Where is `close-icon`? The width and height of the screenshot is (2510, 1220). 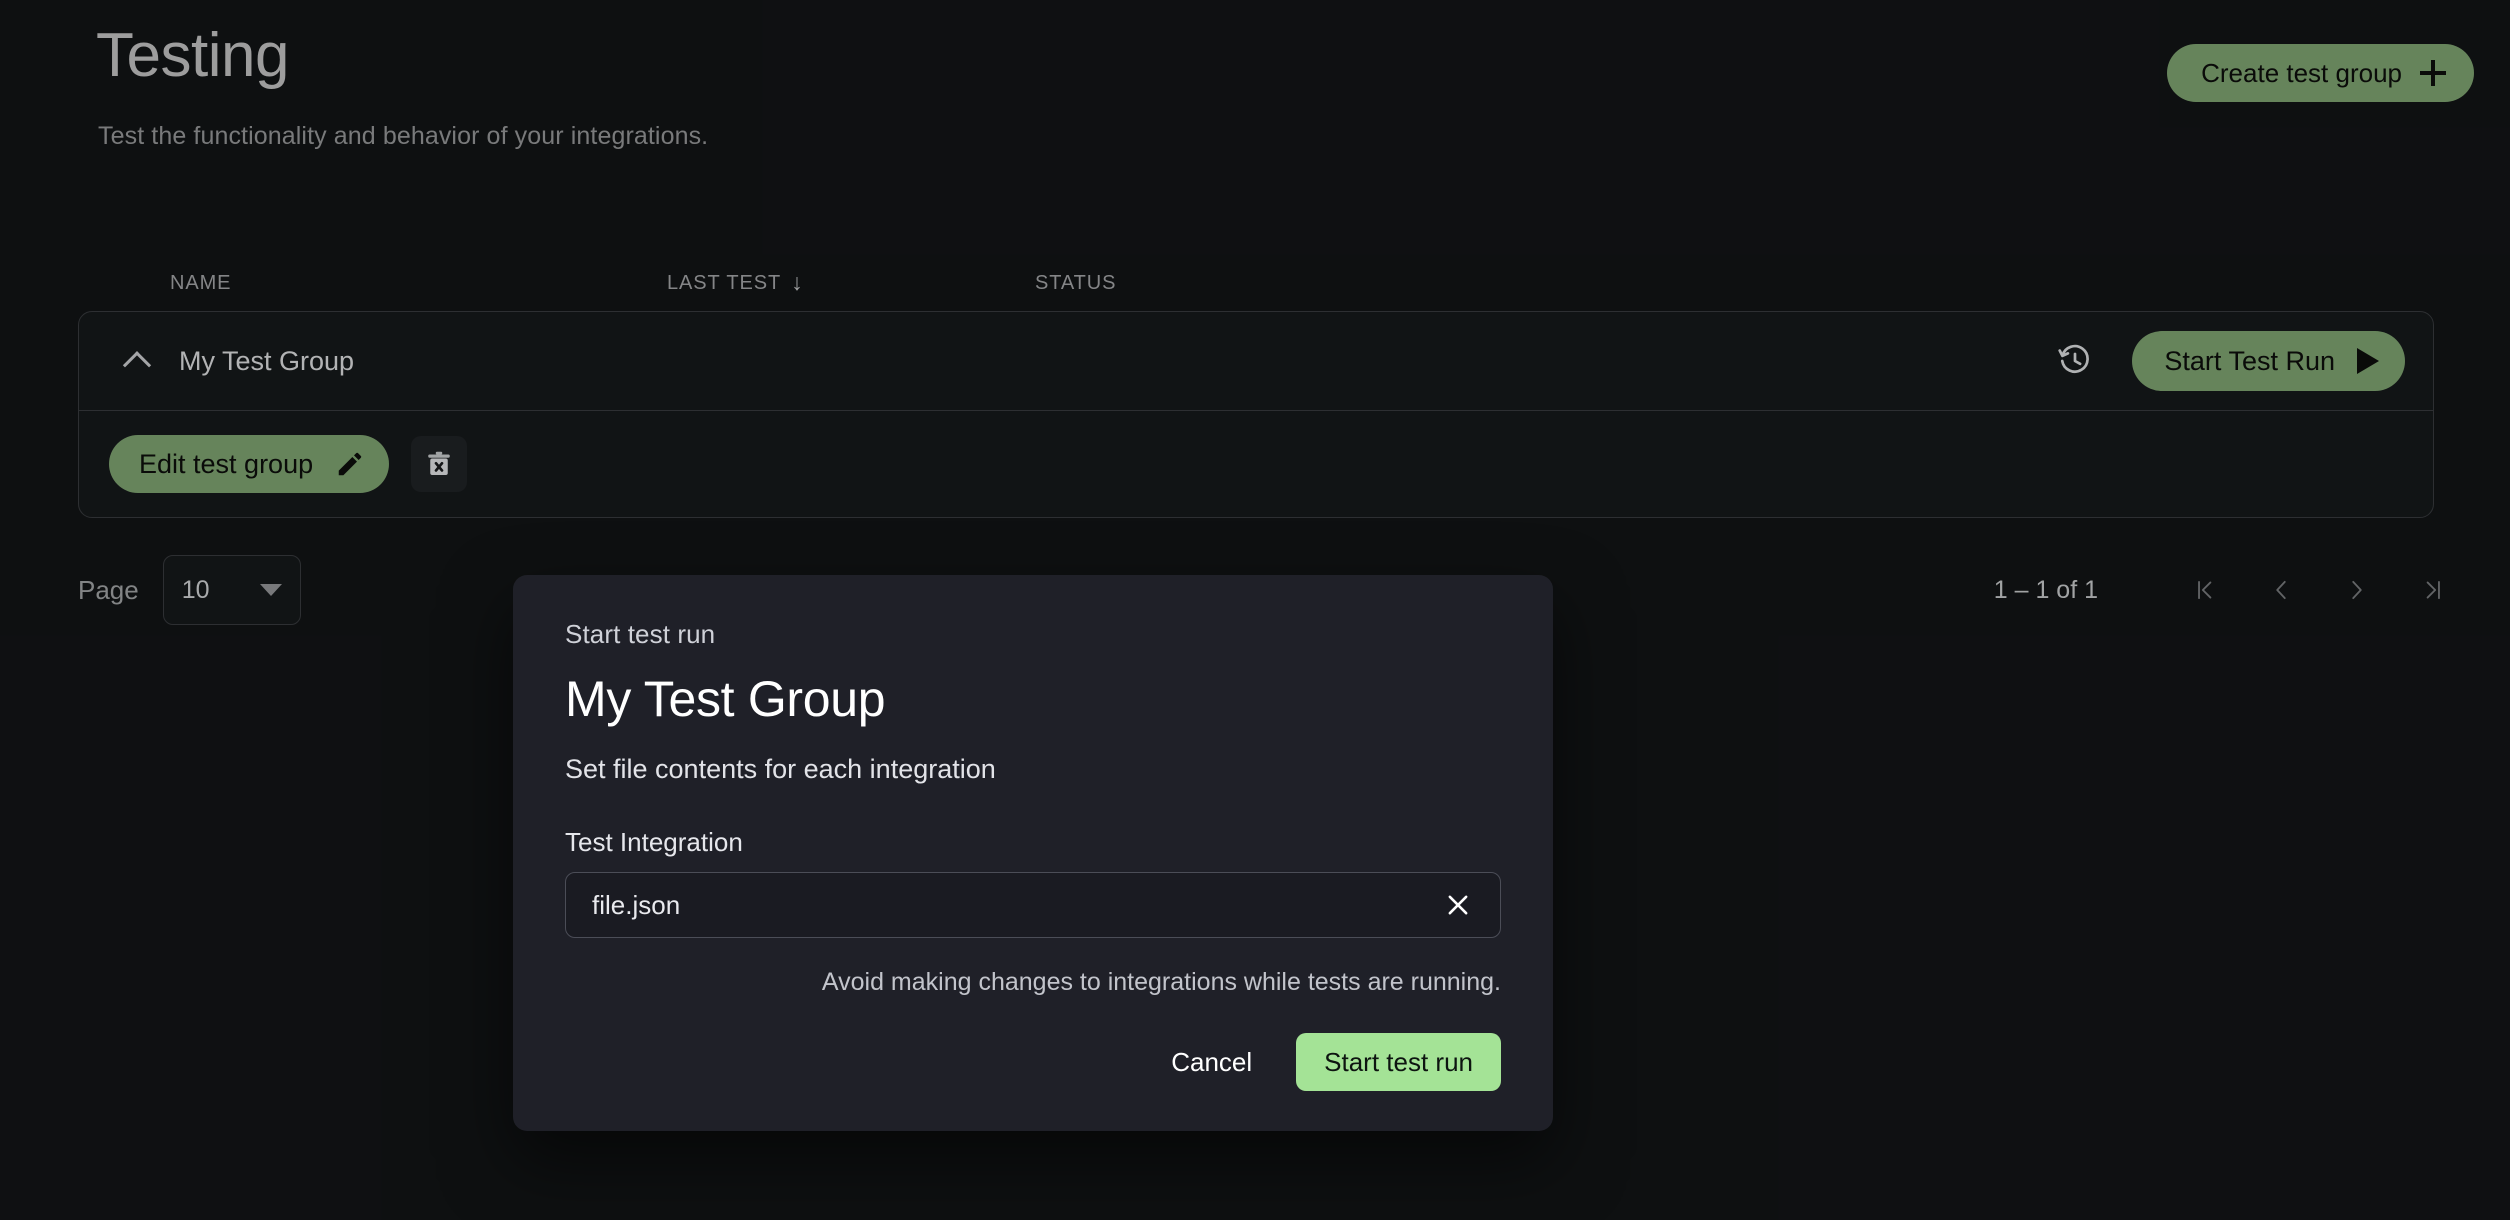 close-icon is located at coordinates (1458, 905).